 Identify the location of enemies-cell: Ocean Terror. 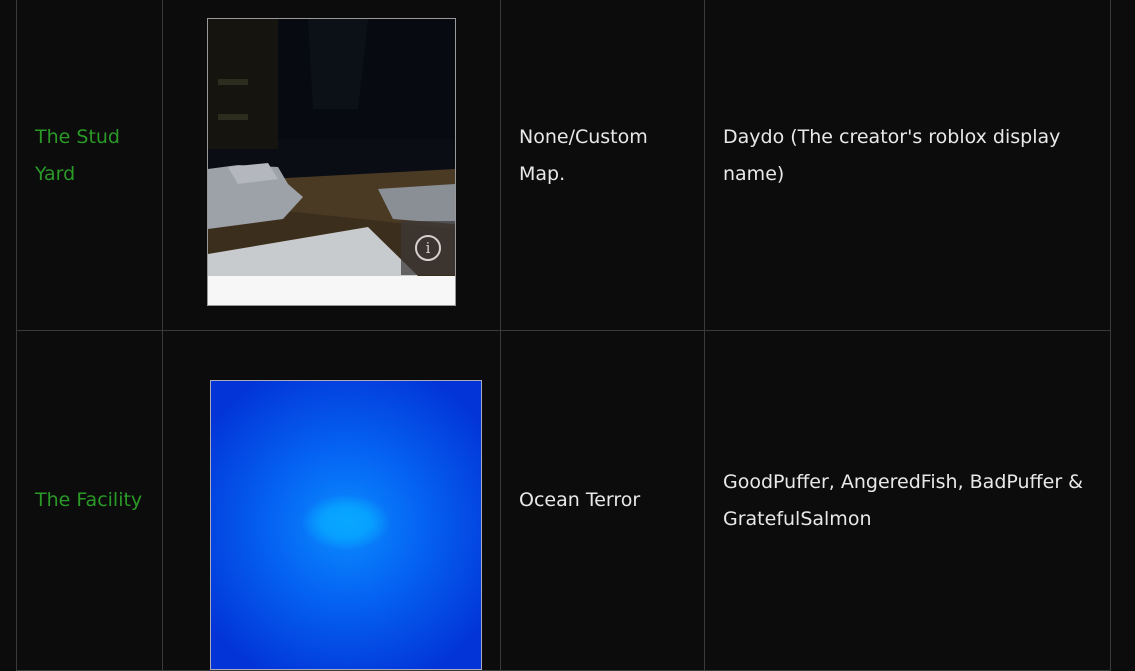
(602, 500).